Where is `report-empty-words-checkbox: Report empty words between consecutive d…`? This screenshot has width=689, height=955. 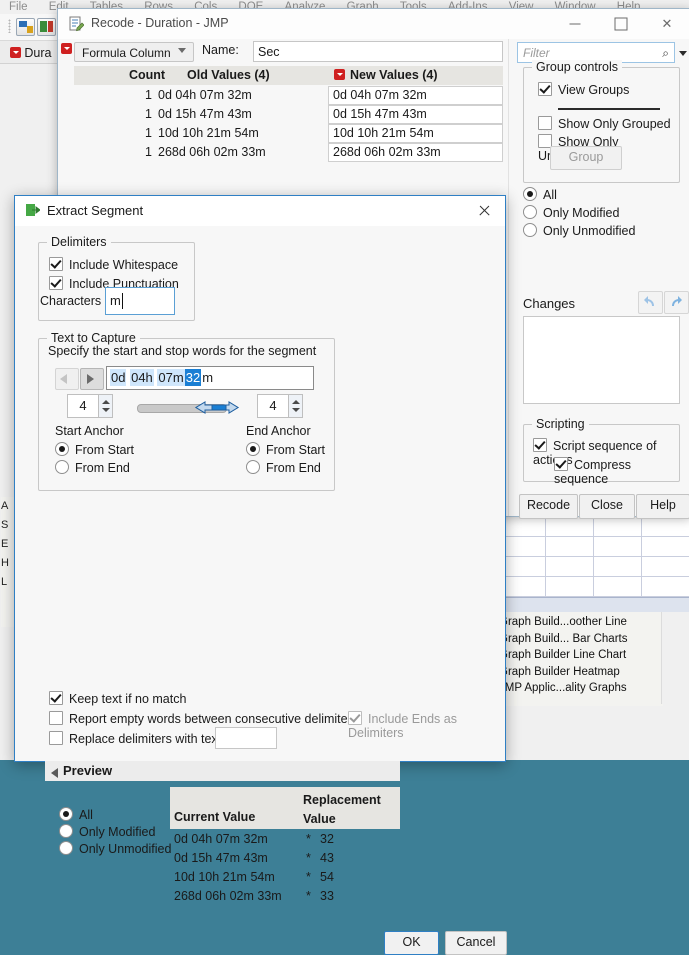
report-empty-words-checkbox: Report empty words between consecutive d… is located at coordinates (203, 718).